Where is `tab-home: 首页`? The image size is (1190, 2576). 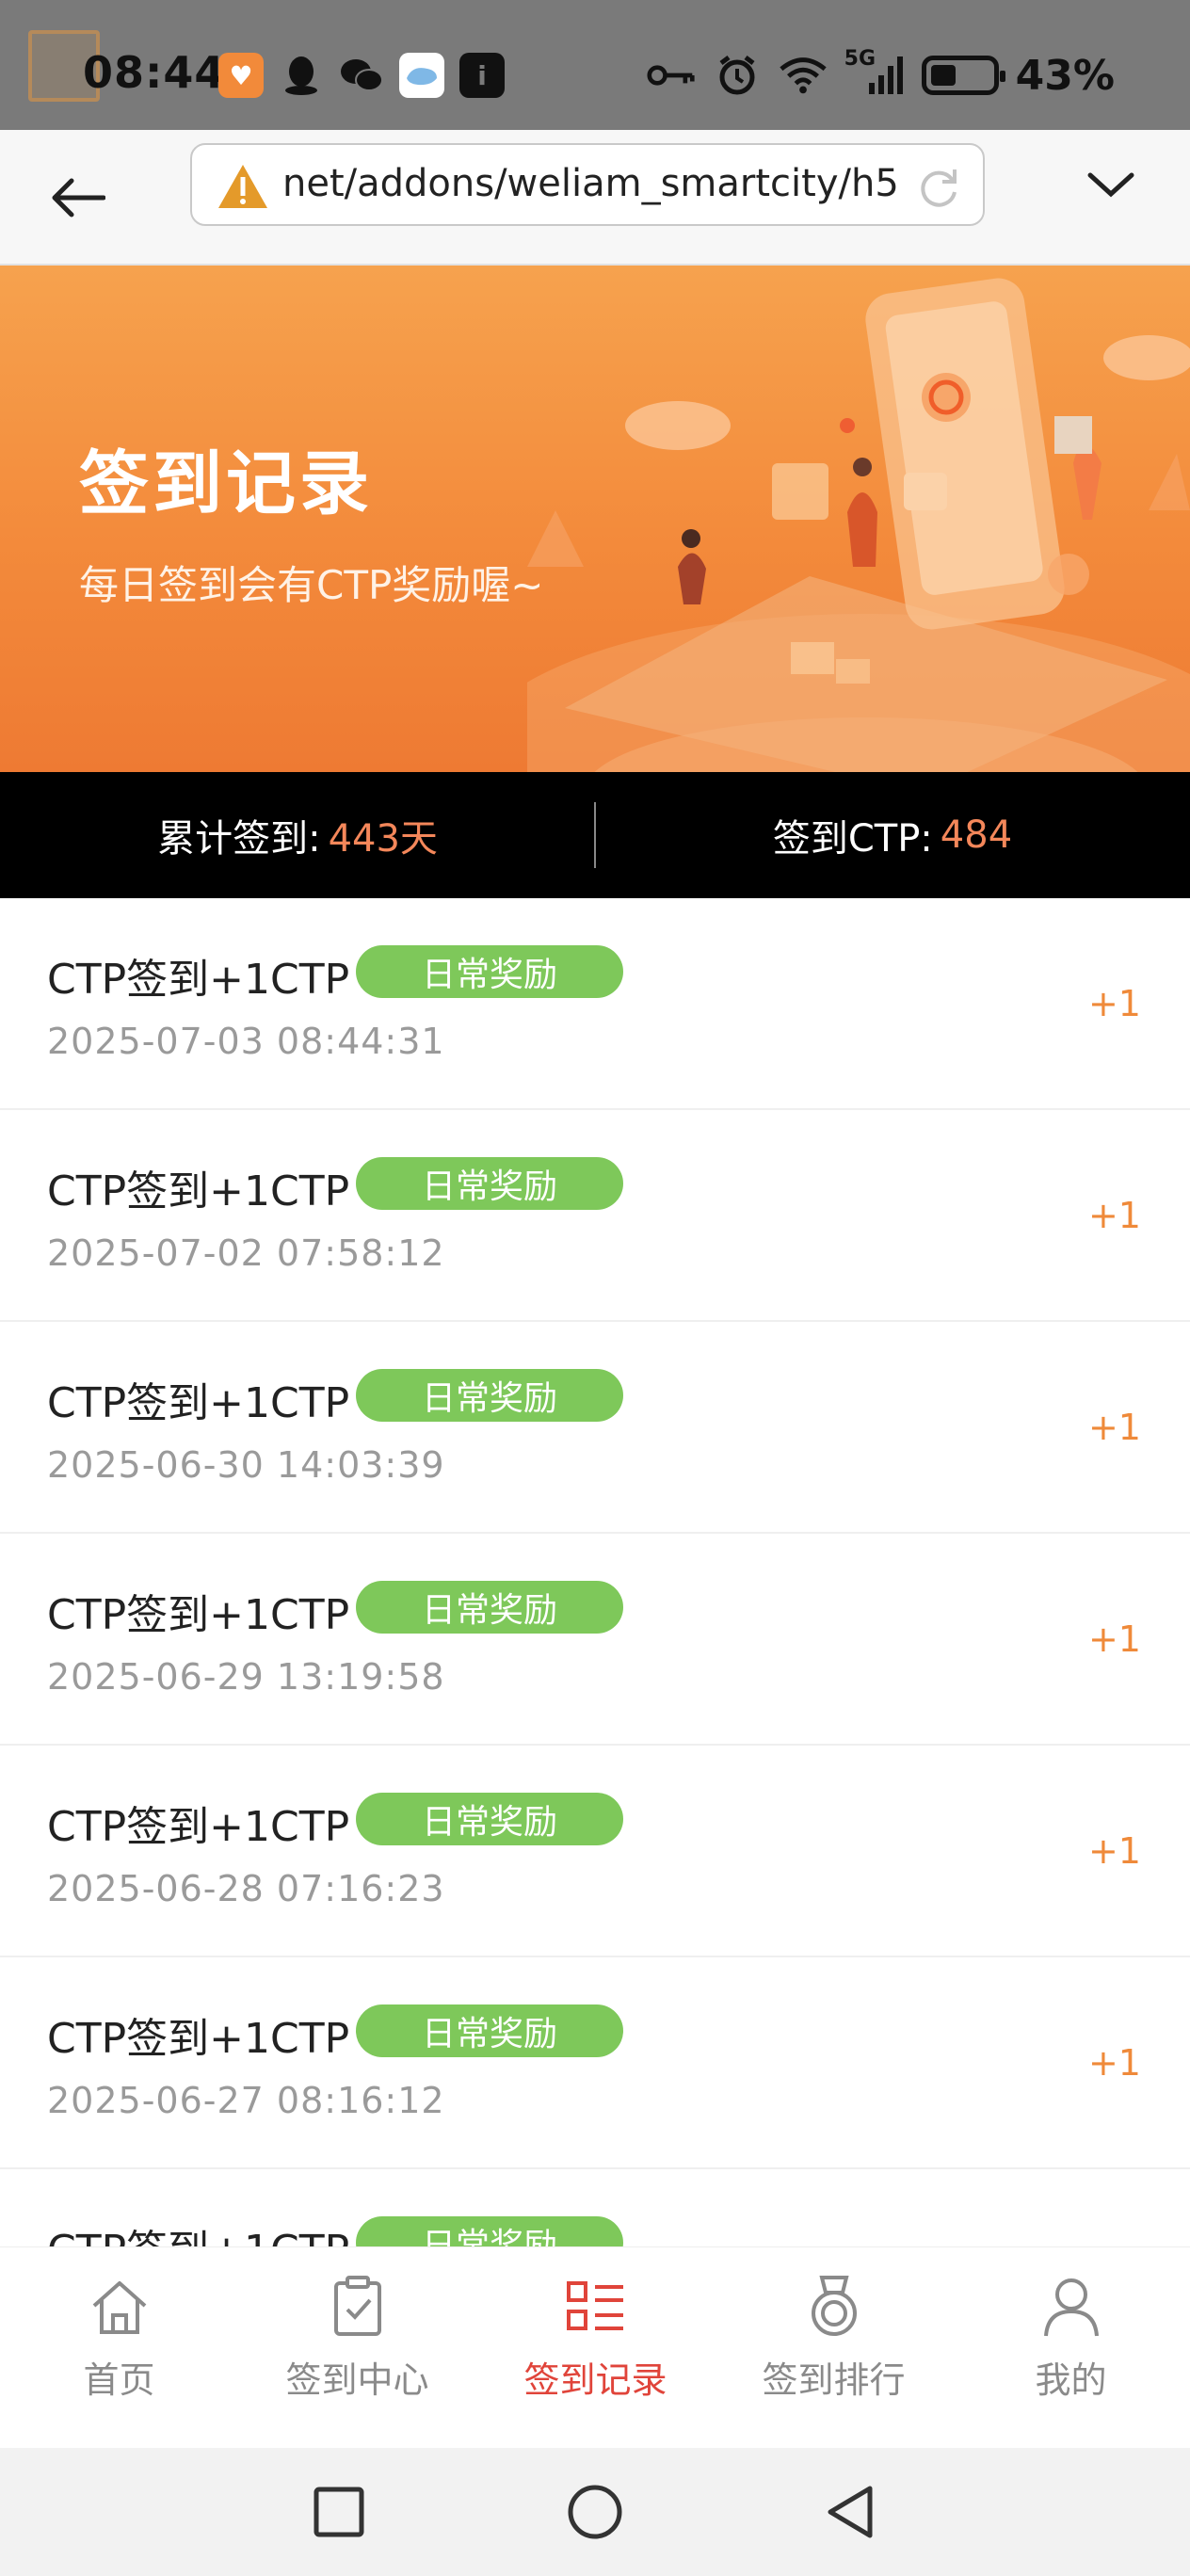
tab-home: 首页 is located at coordinates (119, 2344).